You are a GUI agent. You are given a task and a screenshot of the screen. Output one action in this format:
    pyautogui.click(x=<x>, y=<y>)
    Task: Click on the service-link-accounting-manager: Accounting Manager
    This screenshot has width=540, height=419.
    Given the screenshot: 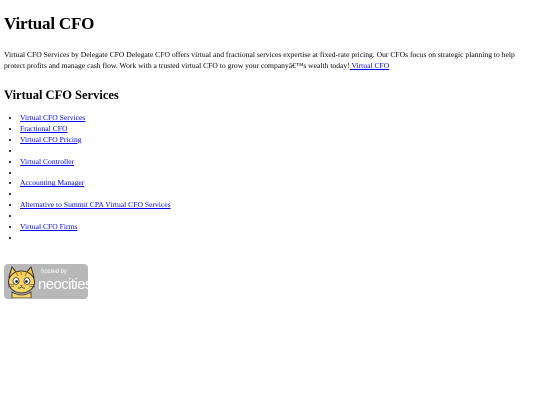 What is the action you would take?
    pyautogui.click(x=52, y=182)
    